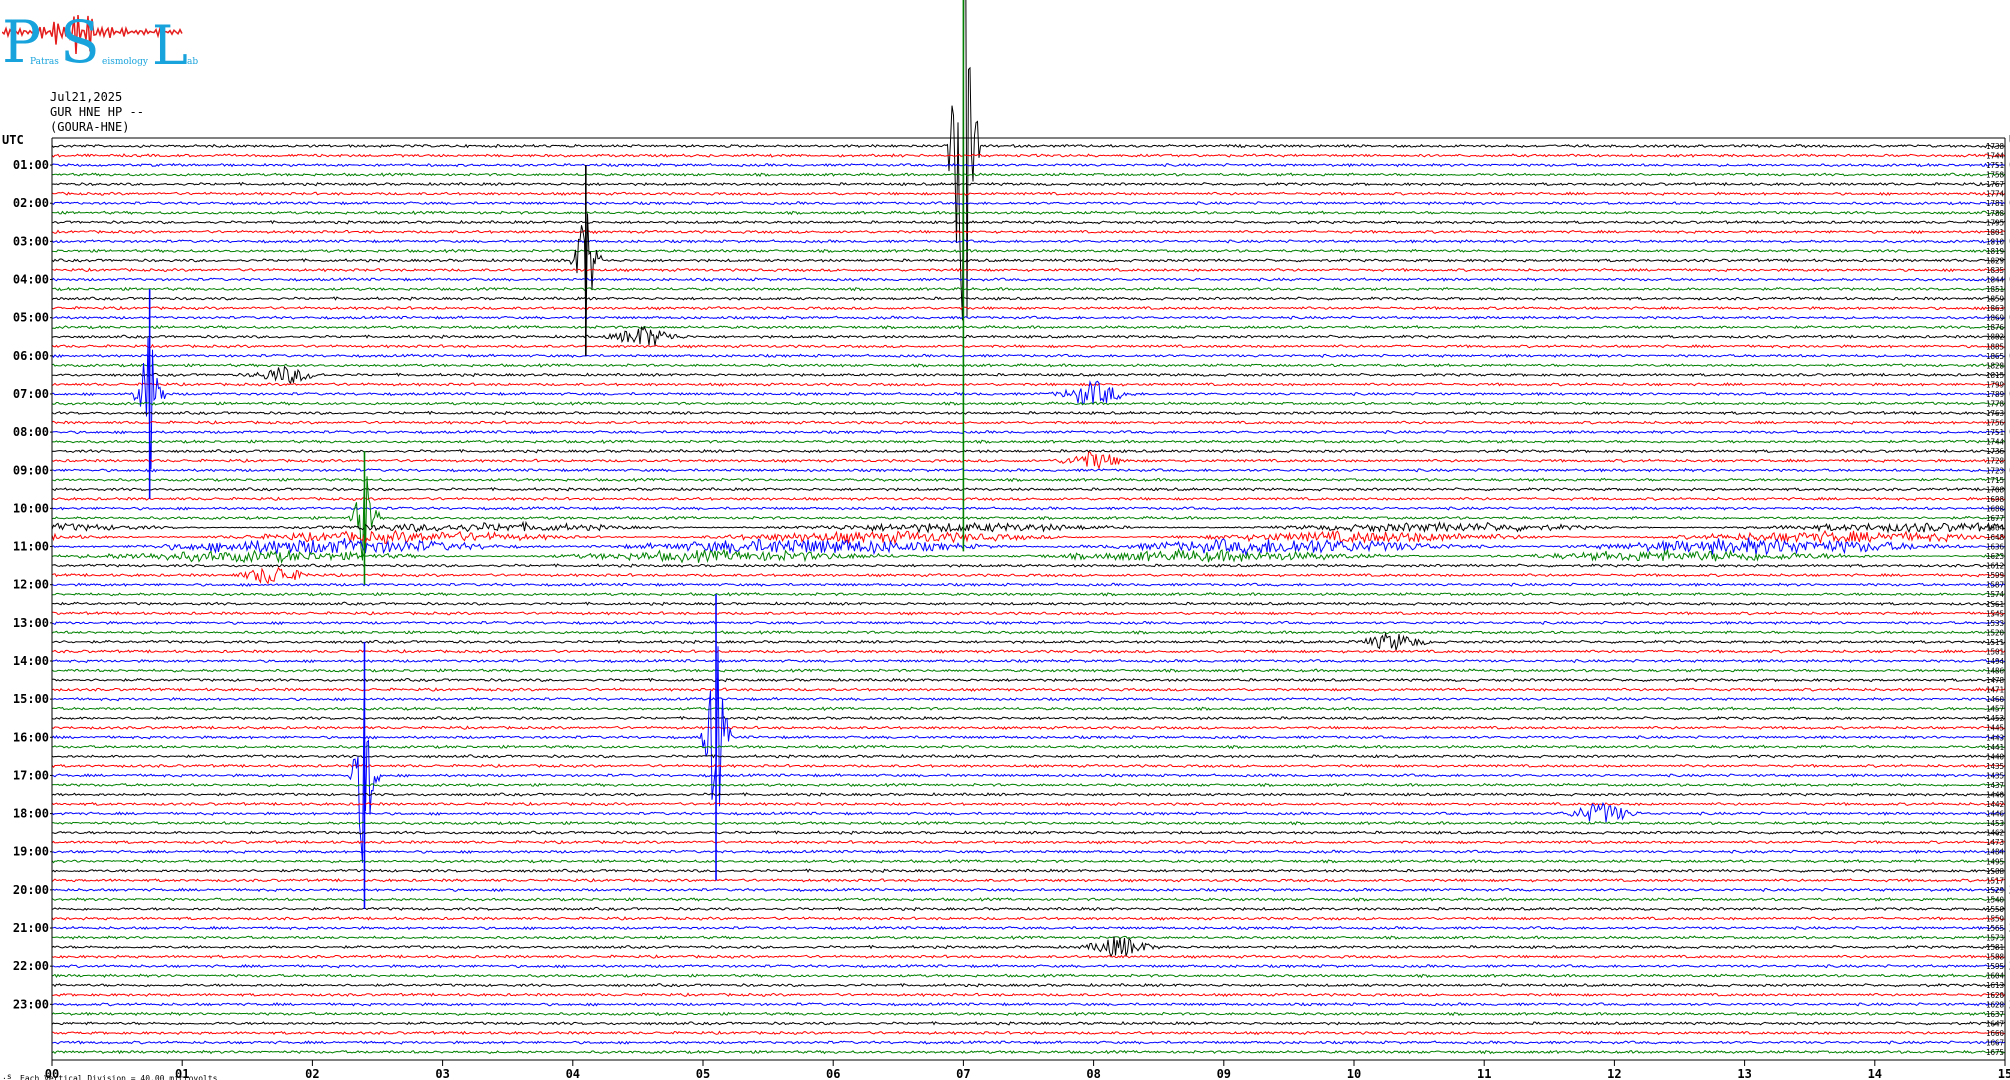 The width and height of the screenshot is (2010, 1080). Describe the element at coordinates (1995, 651) in the screenshot. I see `trace-count-label: 1501` at that location.